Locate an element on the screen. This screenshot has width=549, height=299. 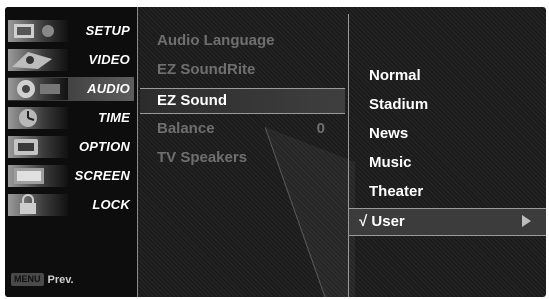
sidebar-item-label: AUDIO is located at coordinates (108, 88).